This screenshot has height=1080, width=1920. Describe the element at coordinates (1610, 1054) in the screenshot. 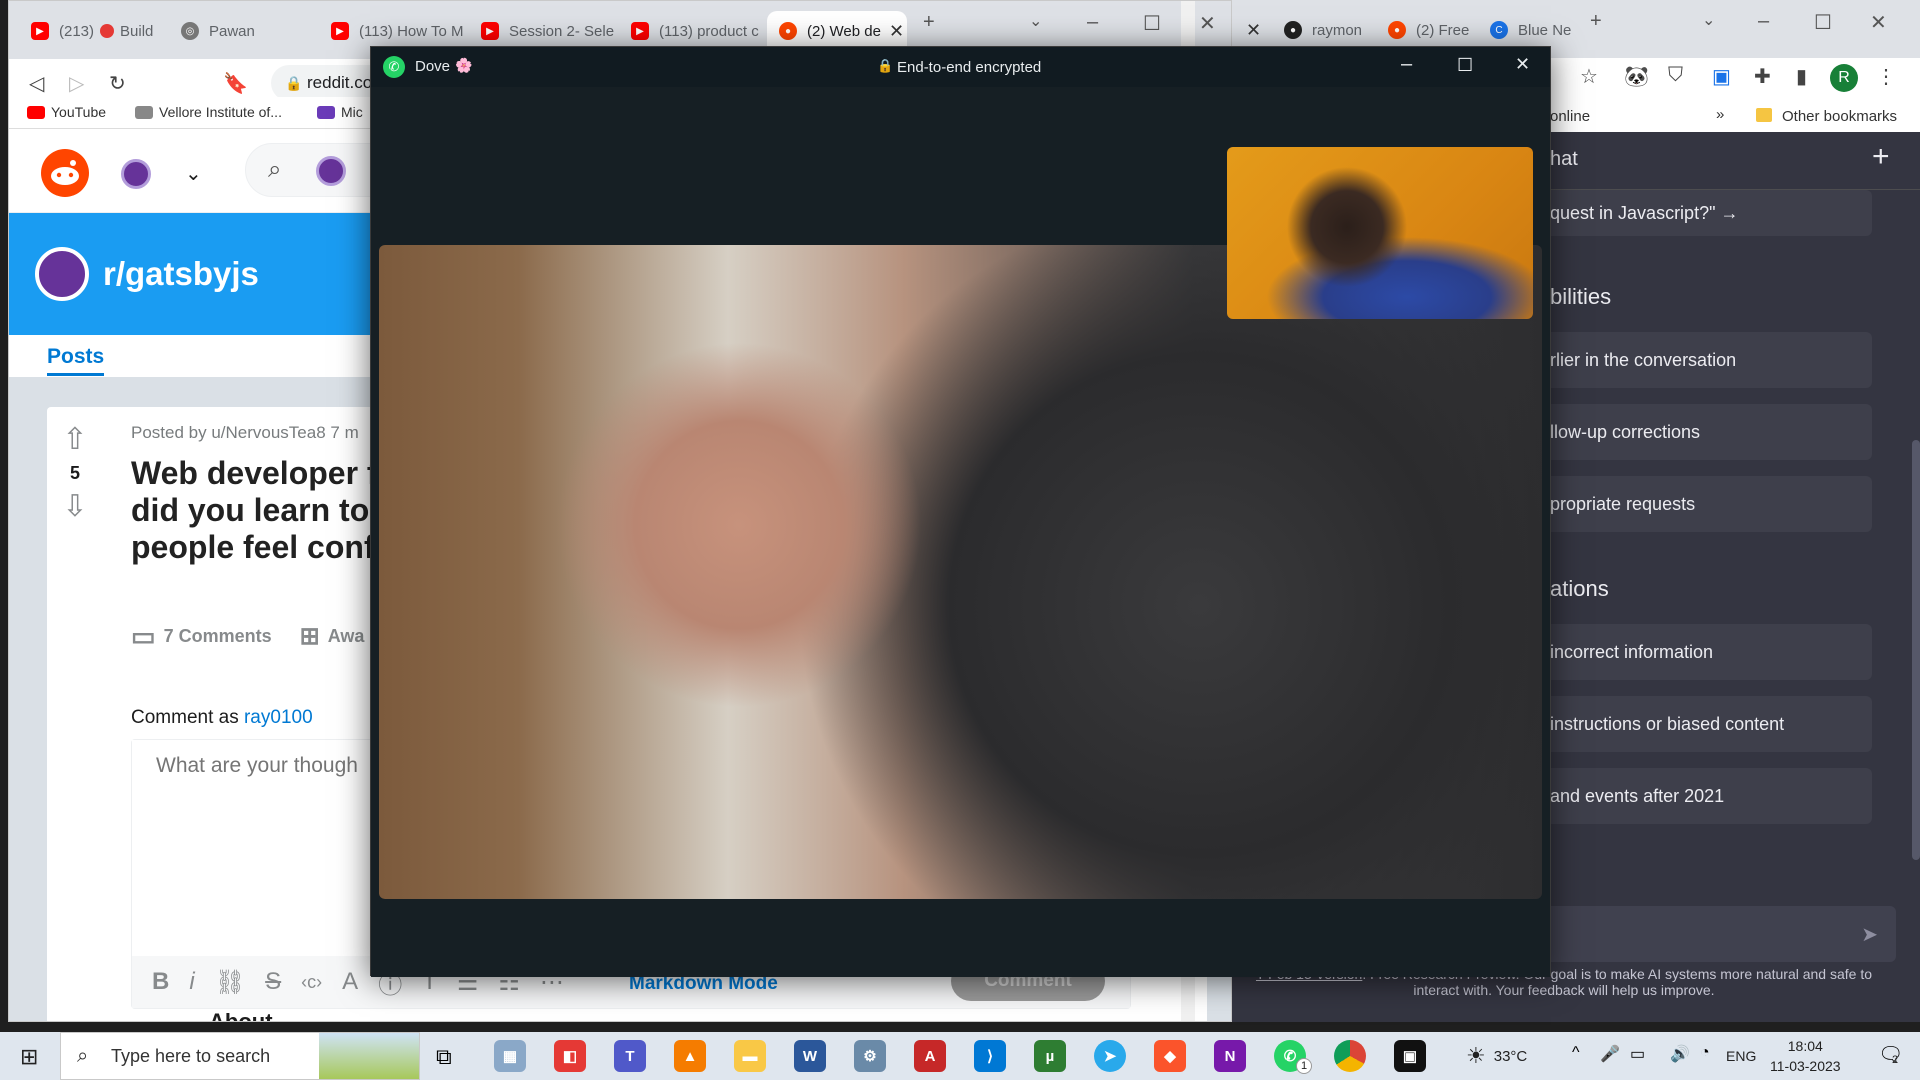

I see `microphone-icon: 🎤` at that location.